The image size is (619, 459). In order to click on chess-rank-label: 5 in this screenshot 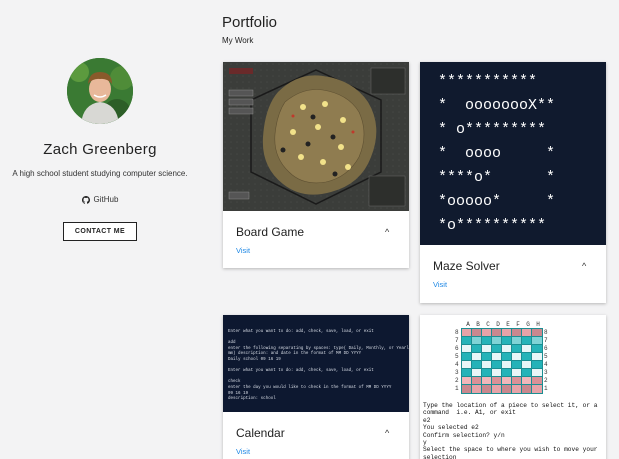, I will do `click(457, 356)`.